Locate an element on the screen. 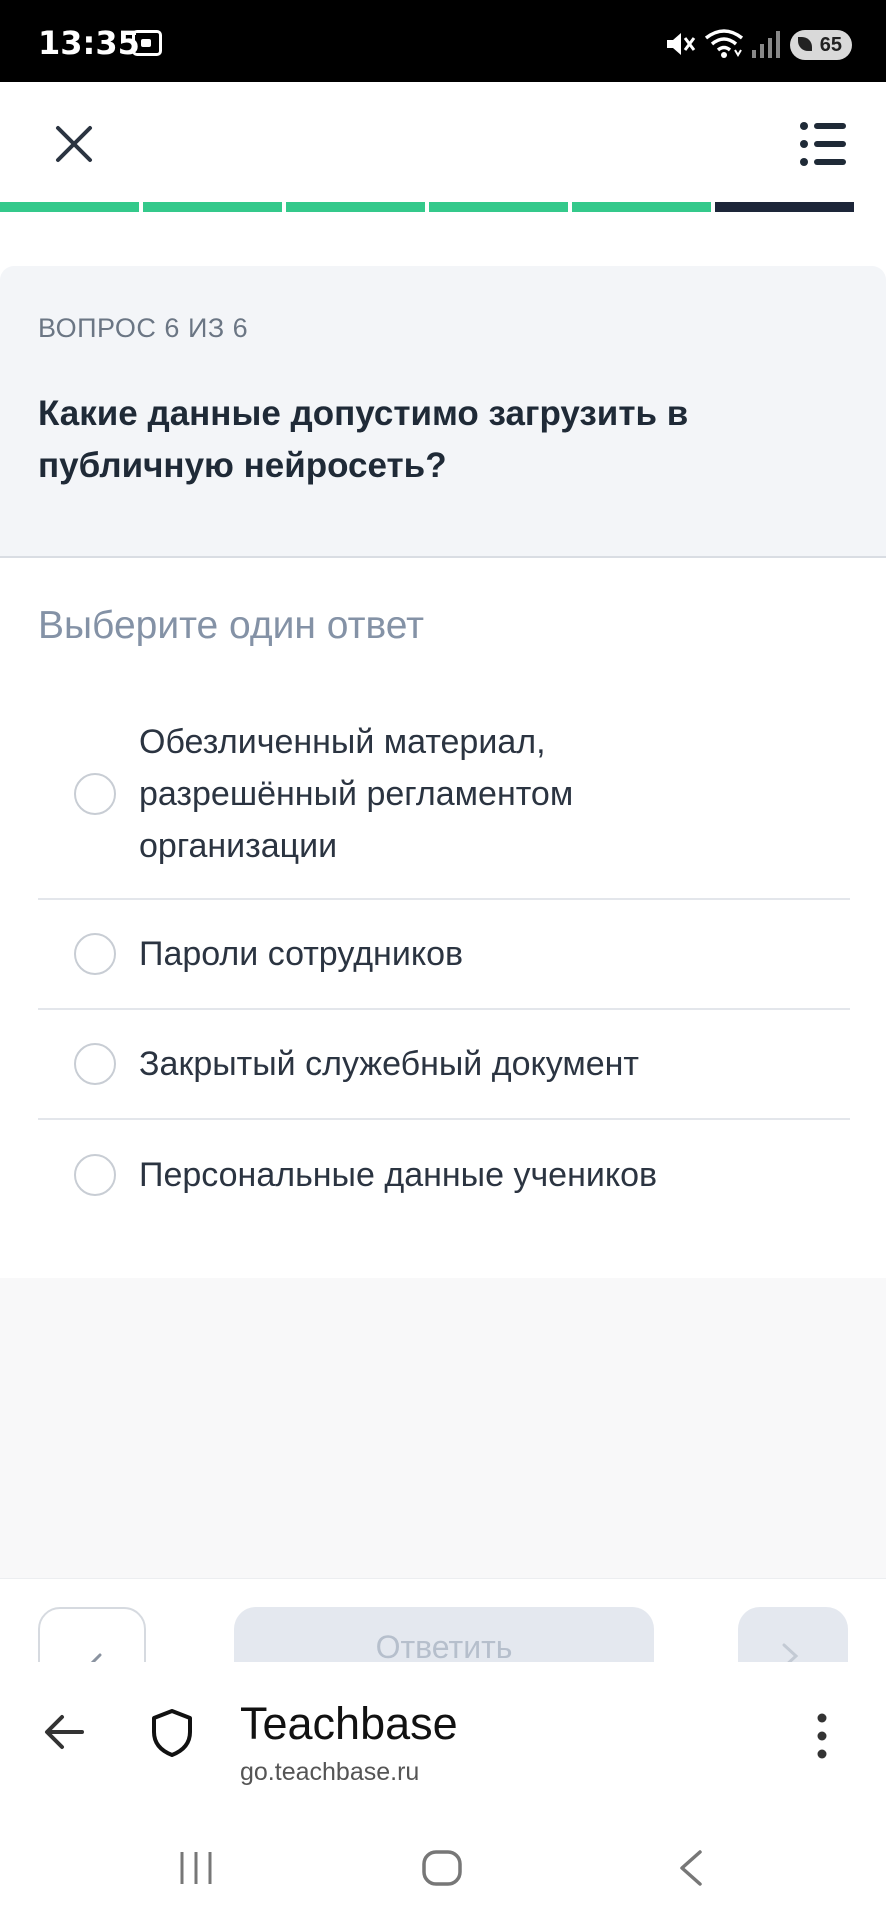 Image resolution: width=886 pixels, height=1920 pixels. battery-saver-icon is located at coordinates (805, 44).